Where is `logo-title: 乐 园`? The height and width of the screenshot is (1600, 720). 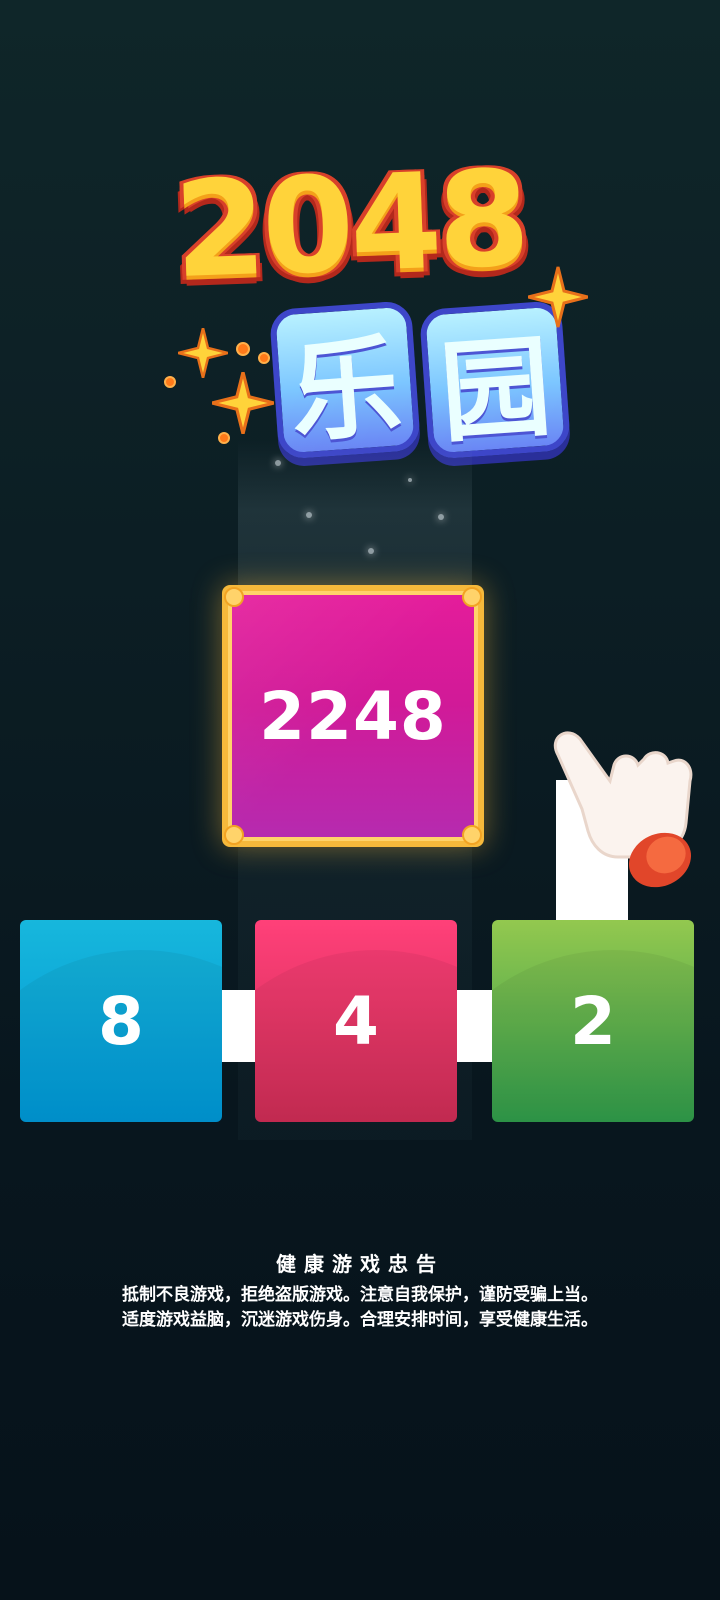
logo-title: 乐 园 is located at coordinates (420, 380).